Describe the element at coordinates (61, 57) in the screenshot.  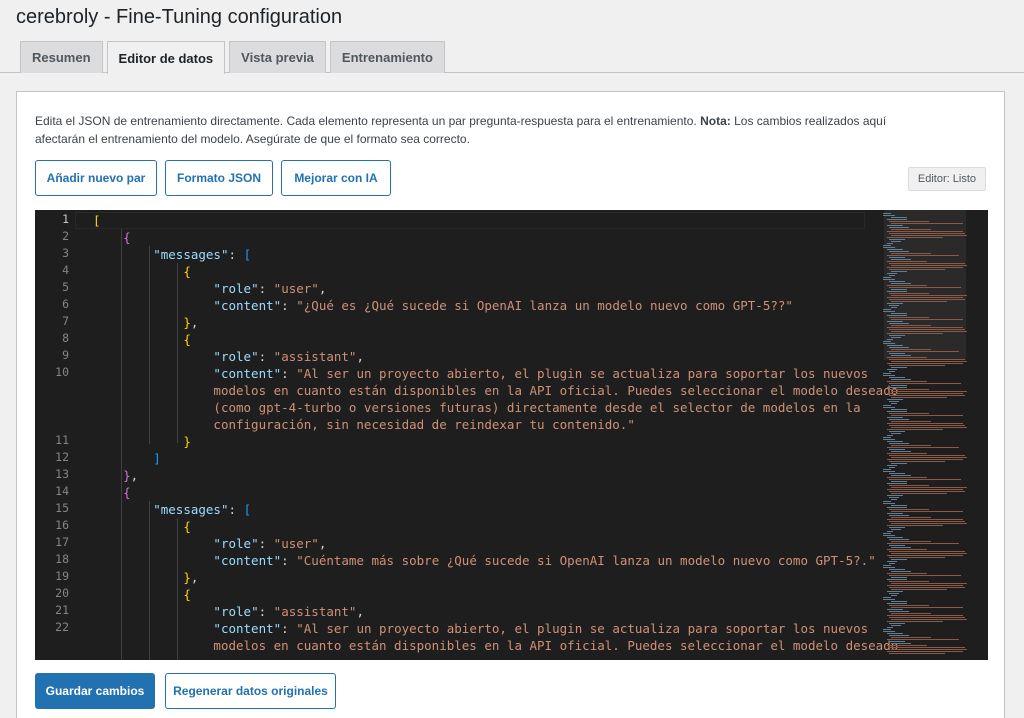
I see `tab-resumen: Resumen` at that location.